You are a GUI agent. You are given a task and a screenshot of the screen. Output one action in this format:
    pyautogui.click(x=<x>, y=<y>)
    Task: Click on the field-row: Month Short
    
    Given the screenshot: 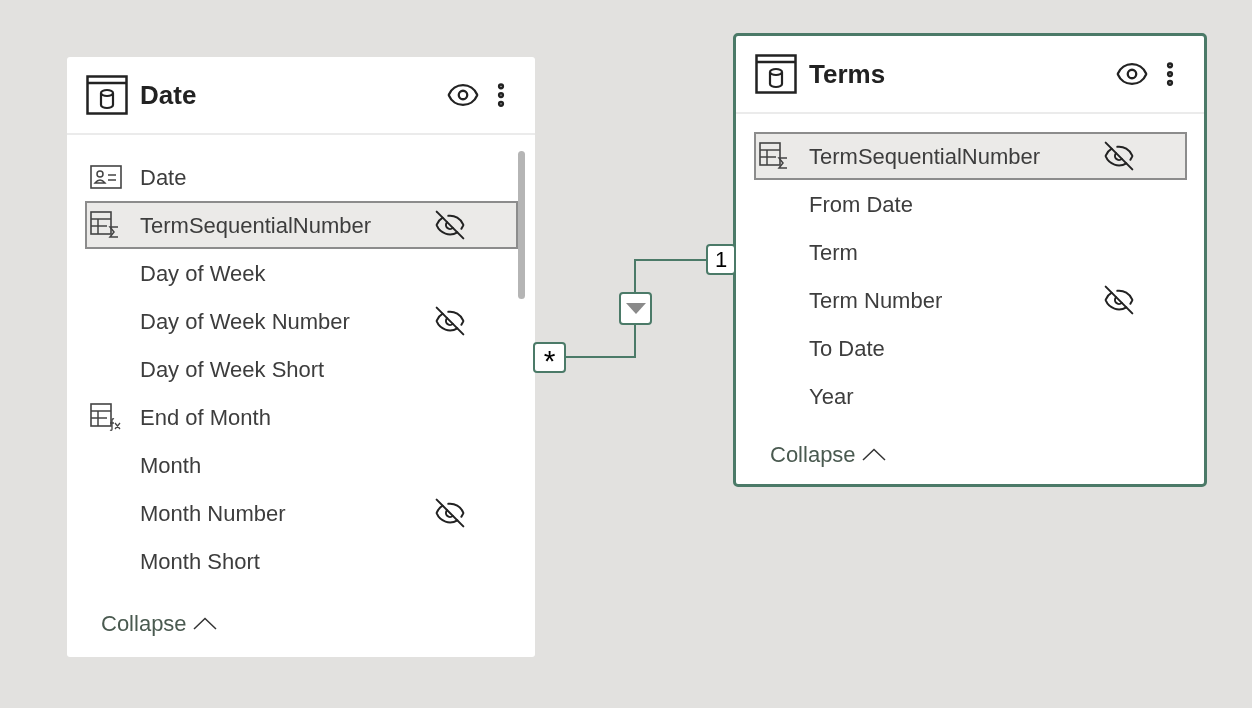 What is the action you would take?
    pyautogui.click(x=301, y=561)
    